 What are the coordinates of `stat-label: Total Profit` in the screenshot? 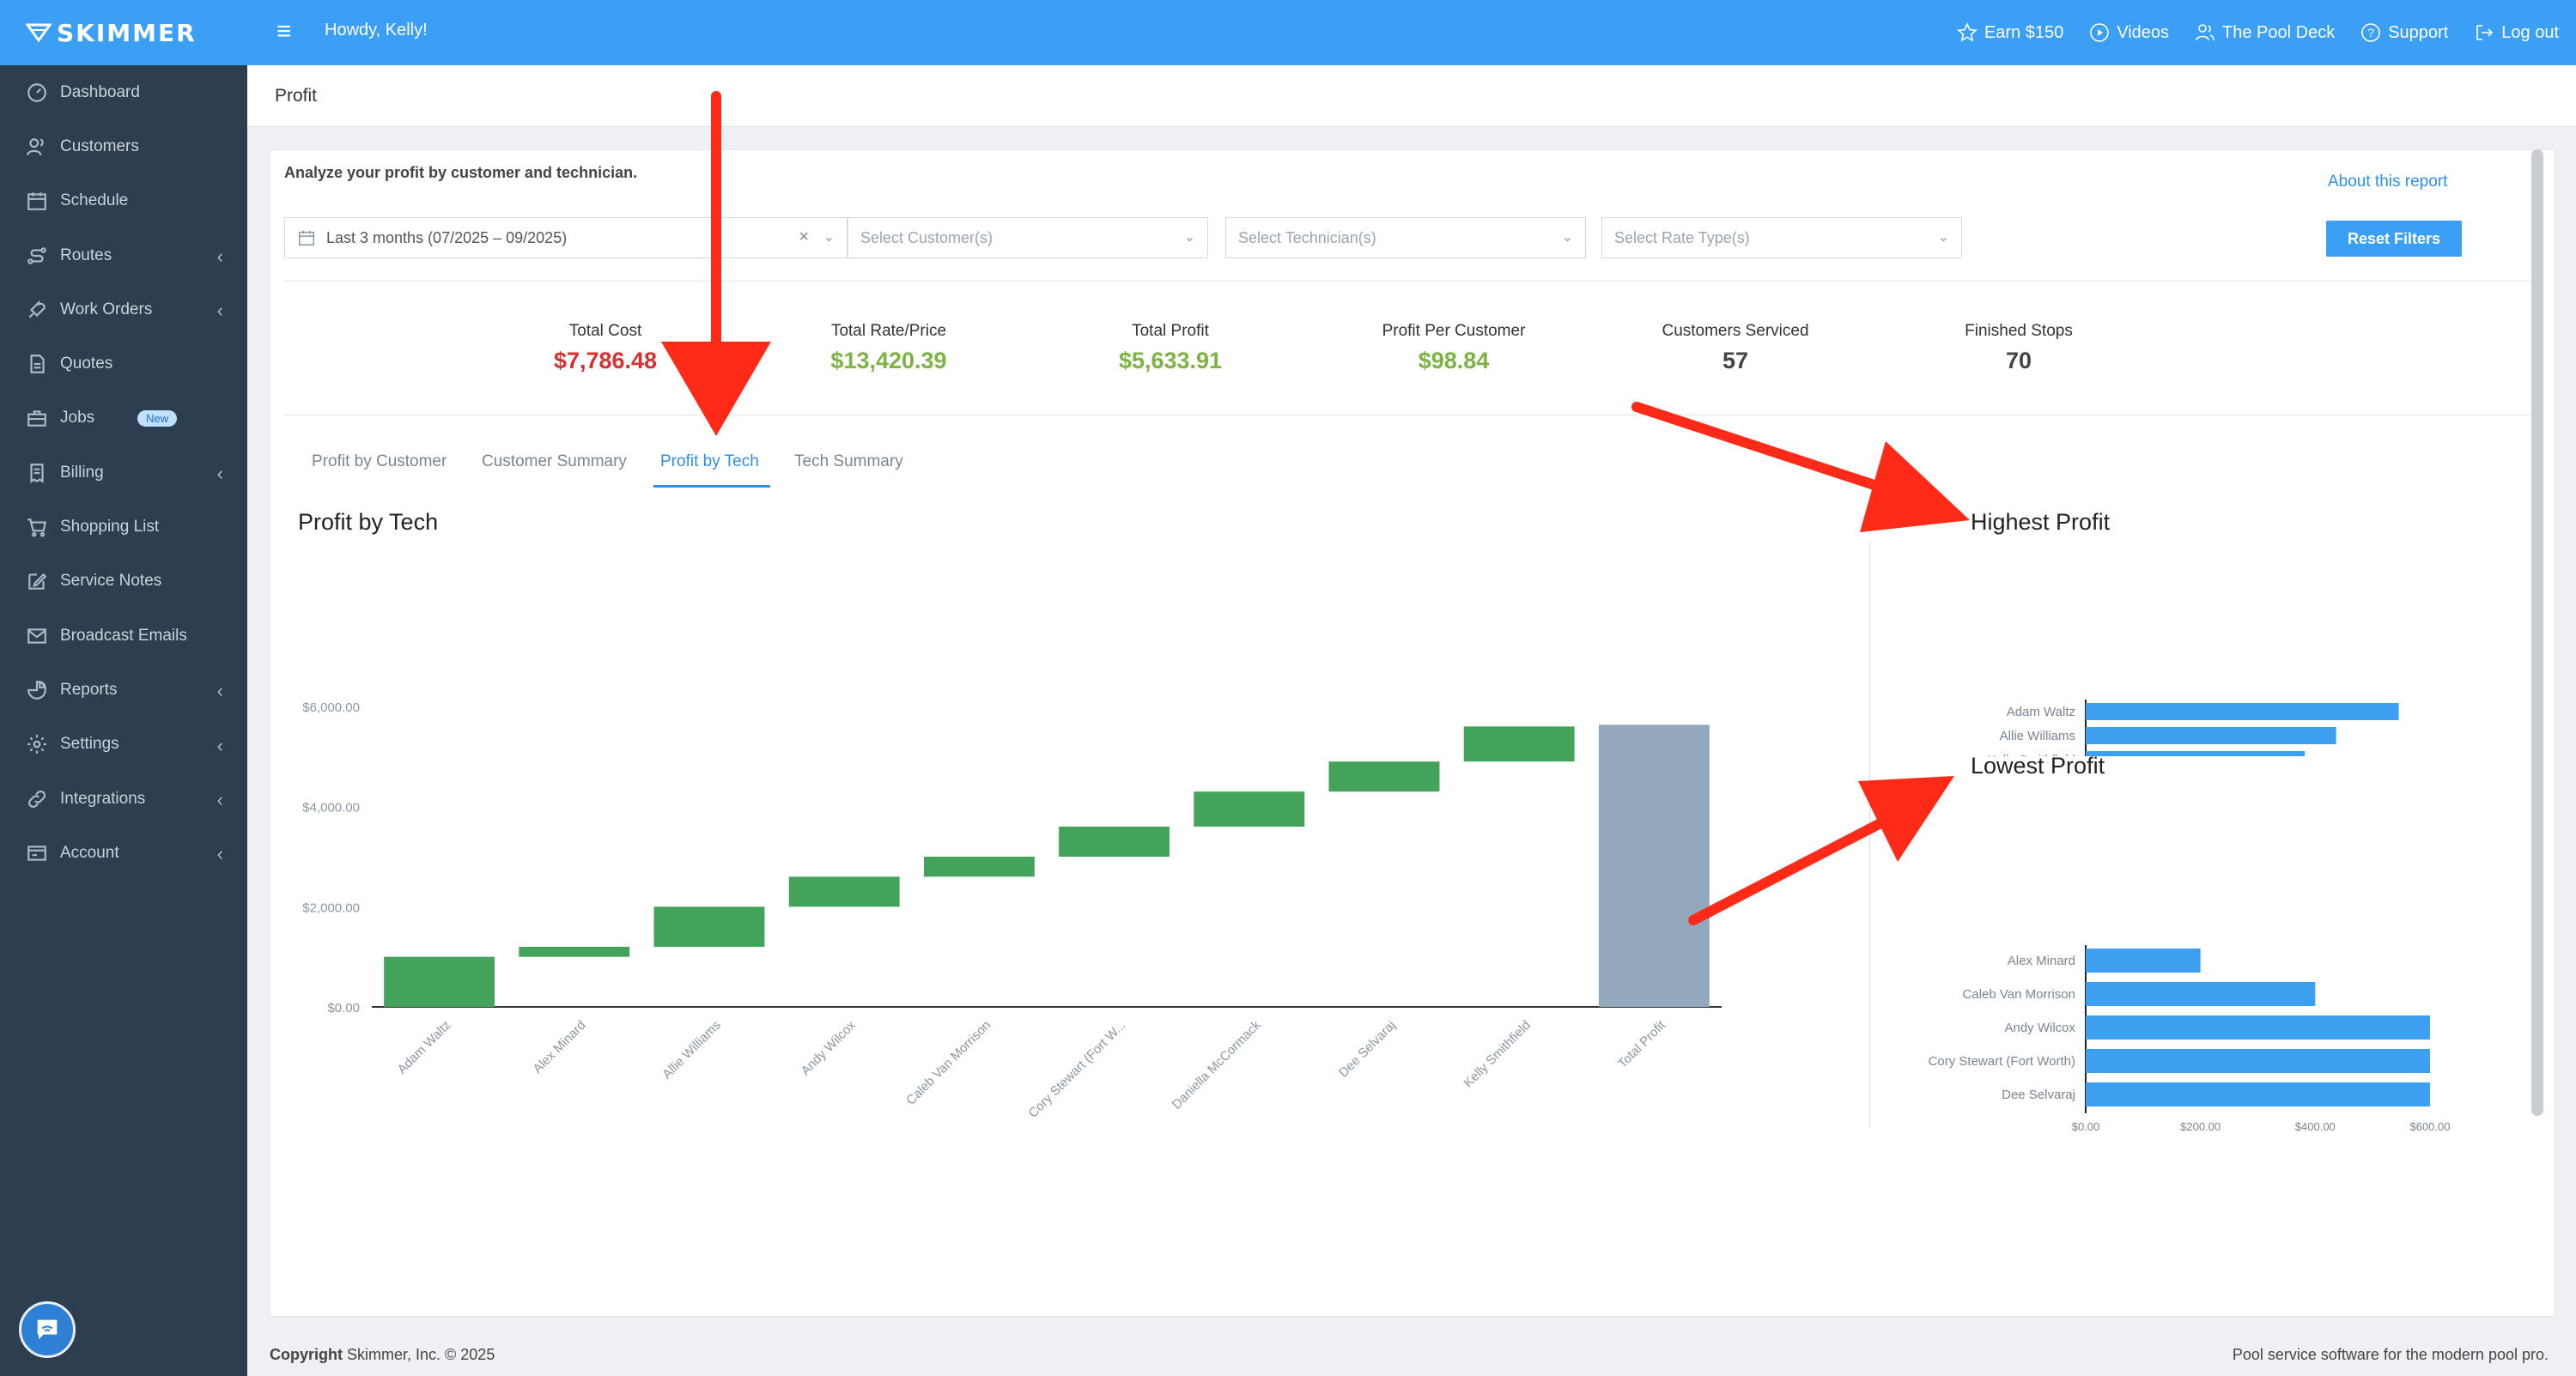 It's located at (1170, 331).